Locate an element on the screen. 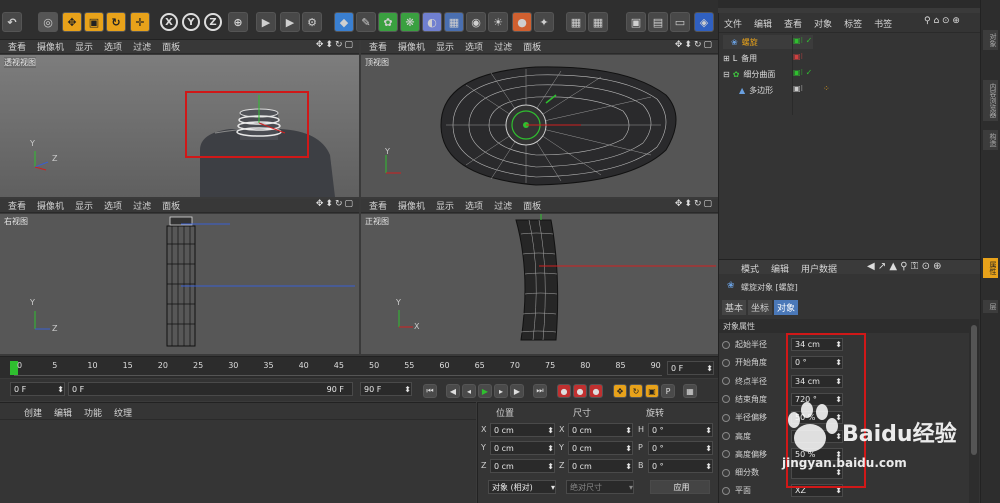 The height and width of the screenshot is (503, 1000). deformer-icon: ◐ is located at coordinates (432, 22).